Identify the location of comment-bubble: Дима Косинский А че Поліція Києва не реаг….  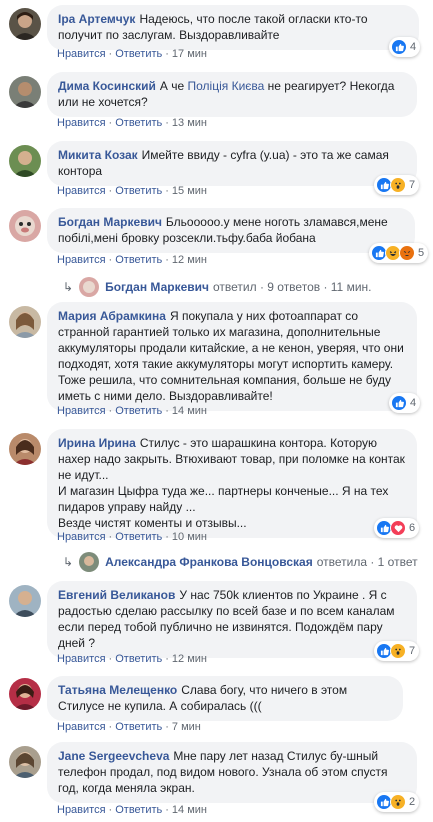
(232, 94).